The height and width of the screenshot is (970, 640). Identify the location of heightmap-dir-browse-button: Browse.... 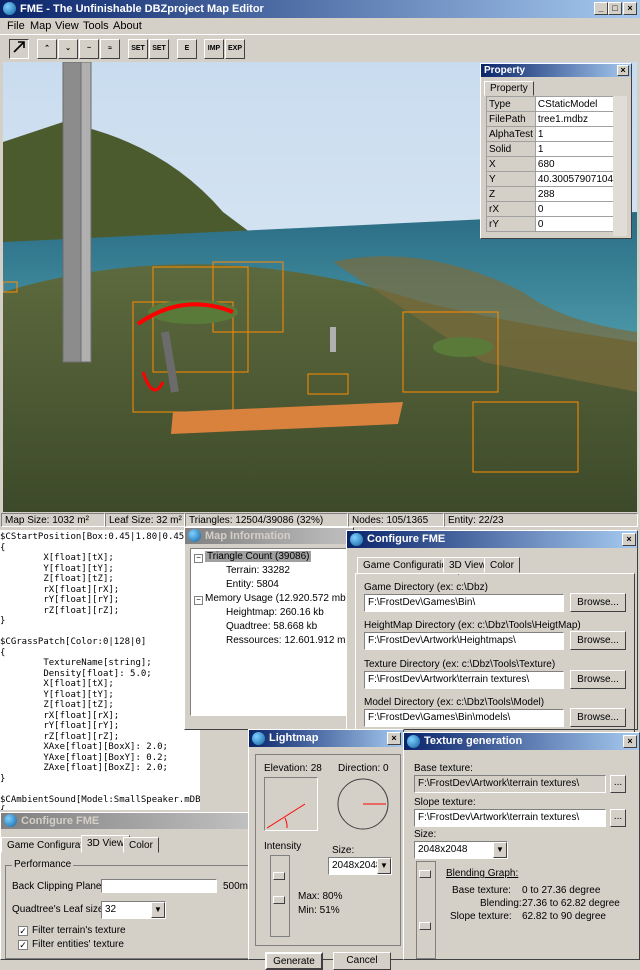
(598, 640).